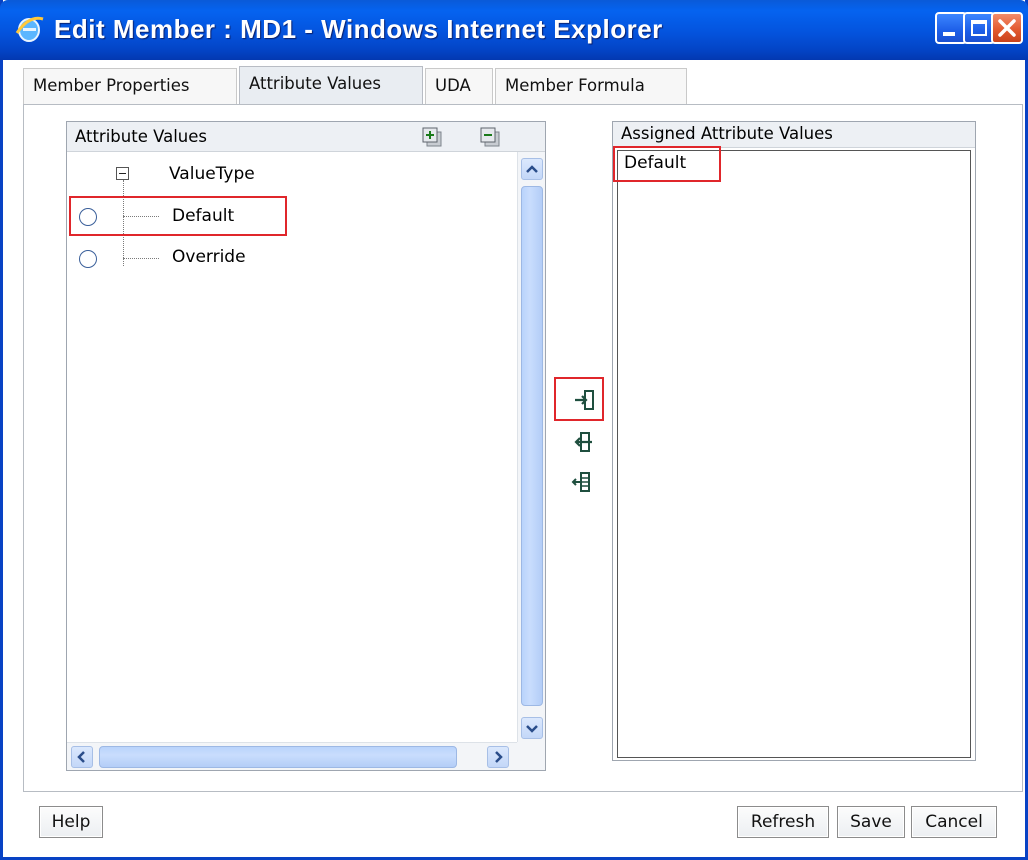 This screenshot has width=1028, height=860. I want to click on radio-override, so click(88, 259).